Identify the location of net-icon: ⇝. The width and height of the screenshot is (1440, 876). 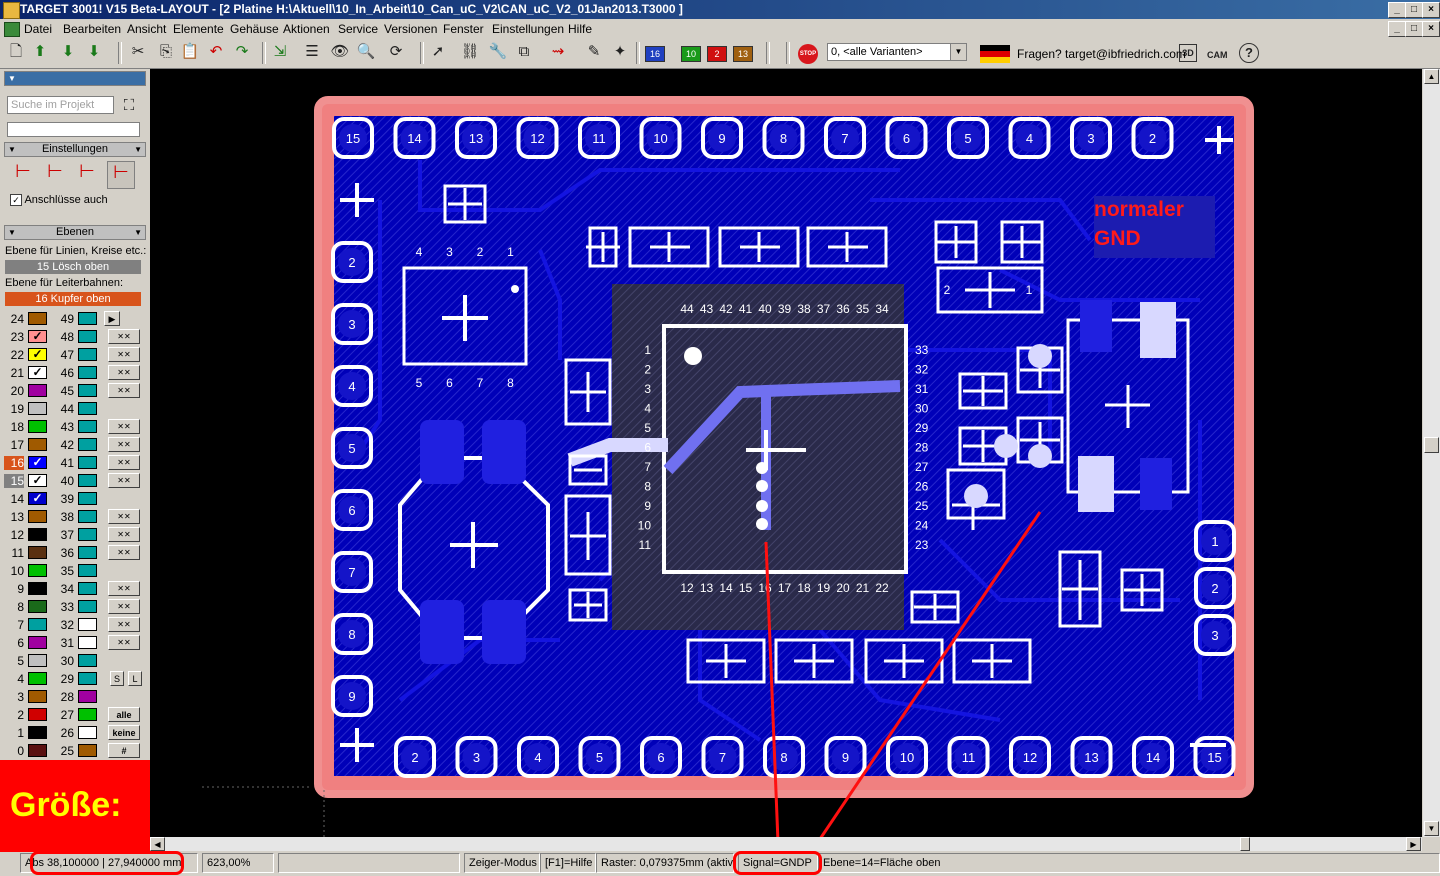
(558, 52).